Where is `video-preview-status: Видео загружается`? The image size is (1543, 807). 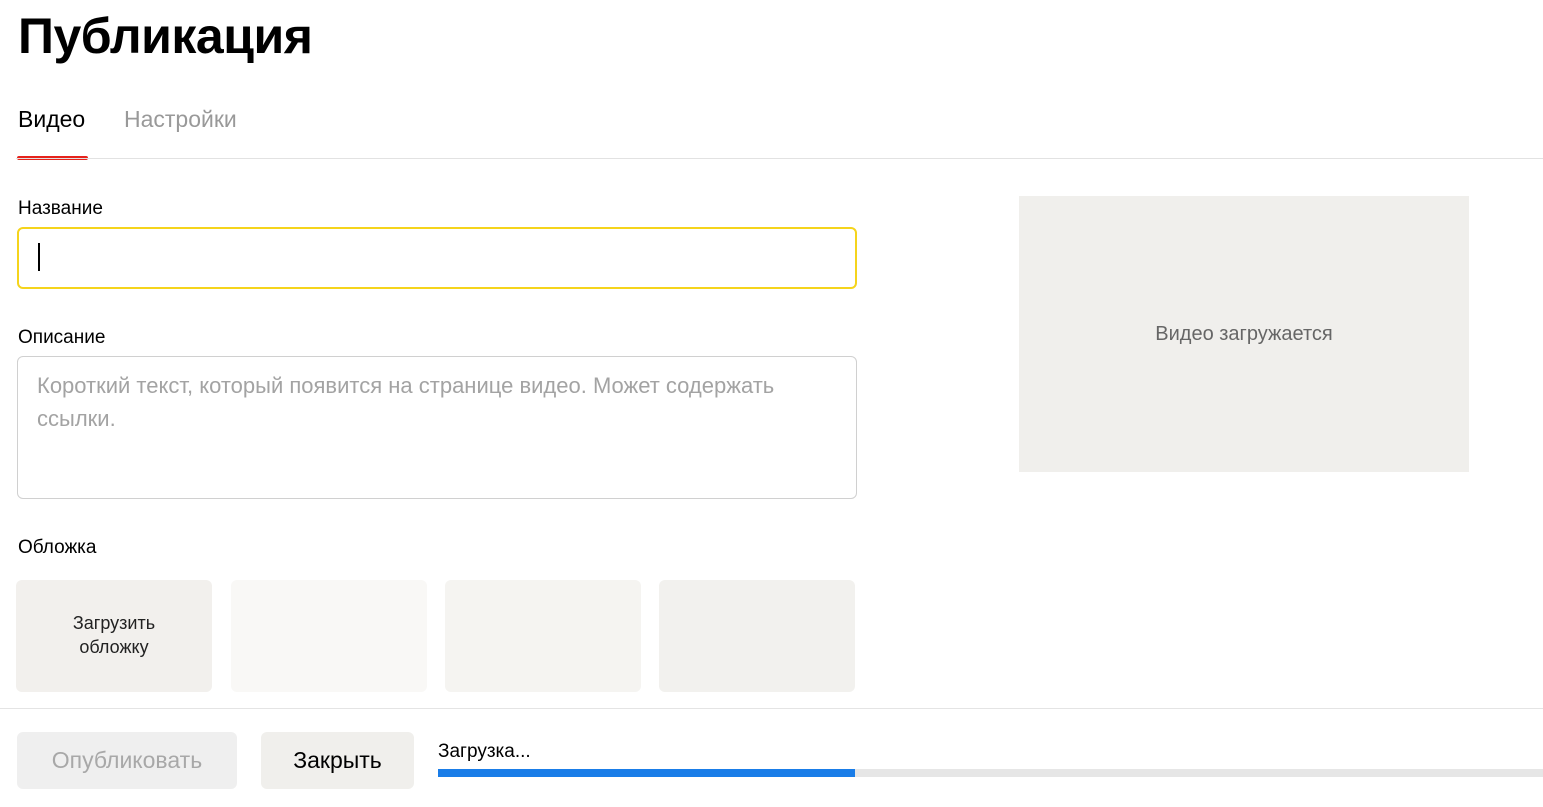
video-preview-status: Видео загружается is located at coordinates (1244, 334).